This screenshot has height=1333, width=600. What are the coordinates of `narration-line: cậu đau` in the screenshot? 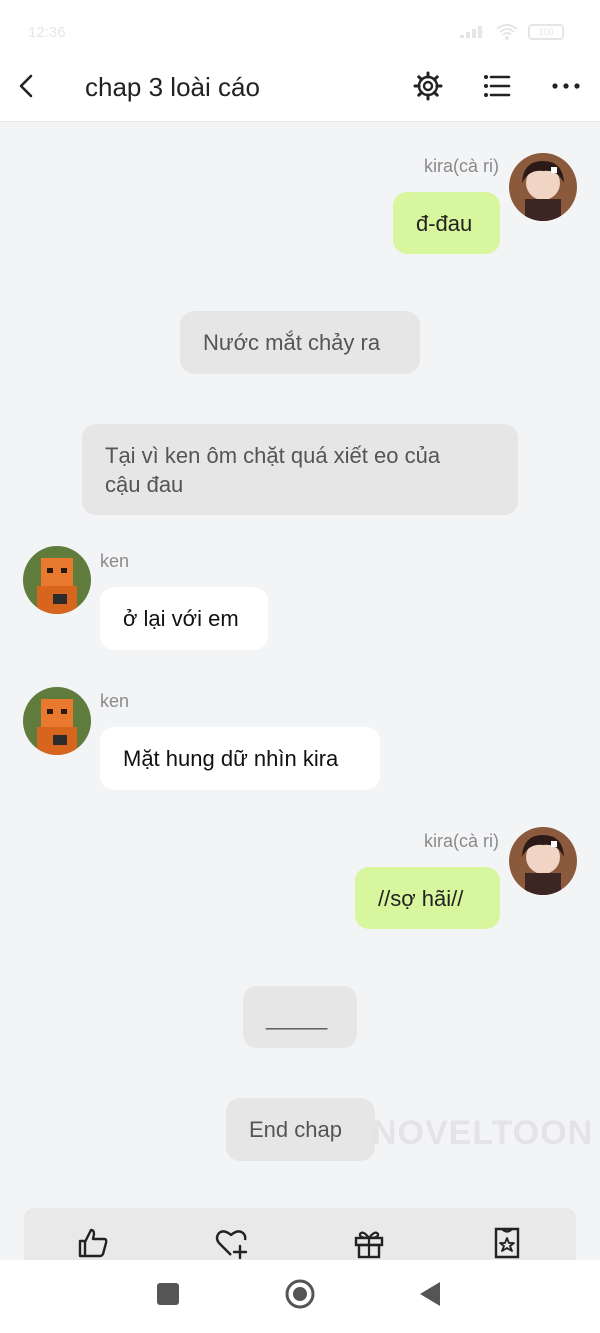 It's located at (144, 484).